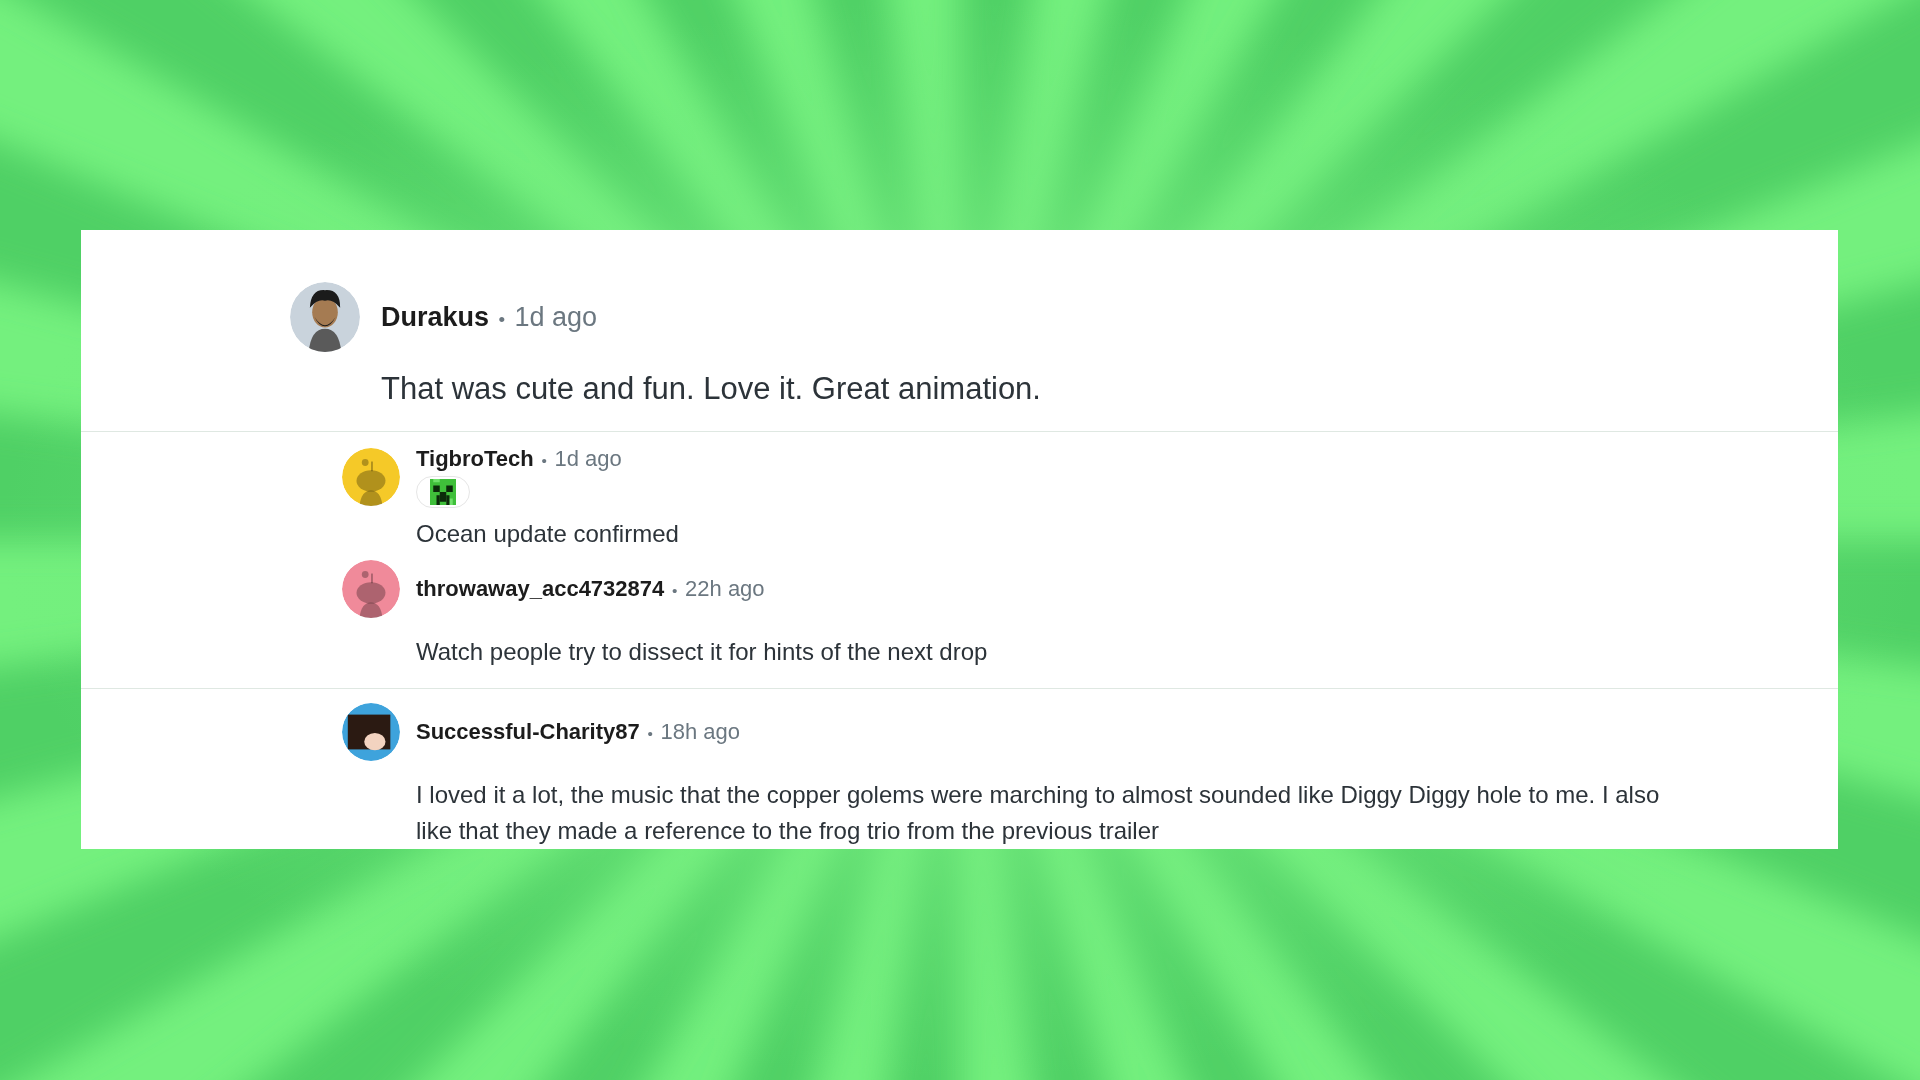  What do you see at coordinates (540, 588) in the screenshot?
I see `username-link: throwaway_acc4732874` at bounding box center [540, 588].